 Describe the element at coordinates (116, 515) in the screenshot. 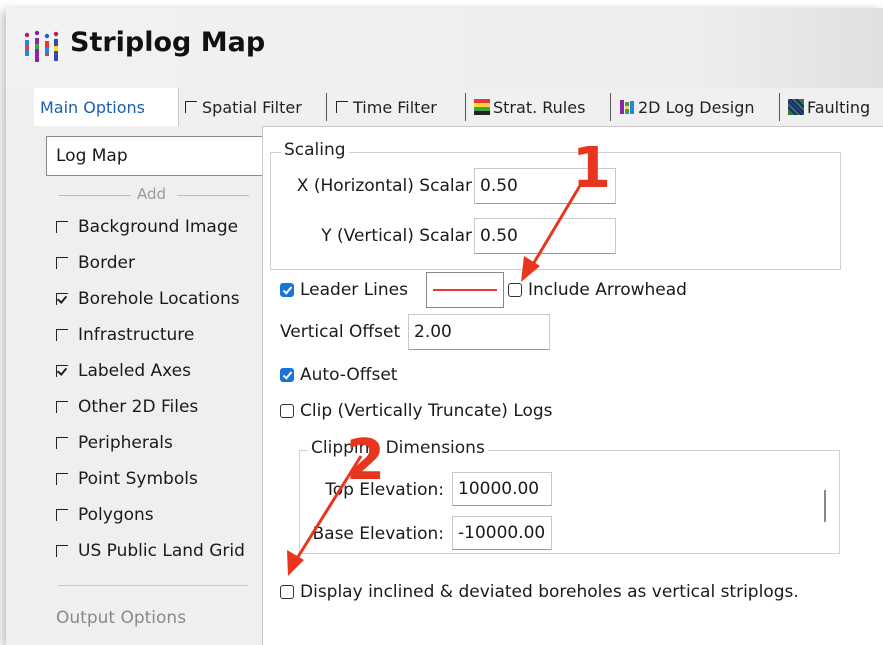

I see `sidebar-item-label: Polygons` at that location.